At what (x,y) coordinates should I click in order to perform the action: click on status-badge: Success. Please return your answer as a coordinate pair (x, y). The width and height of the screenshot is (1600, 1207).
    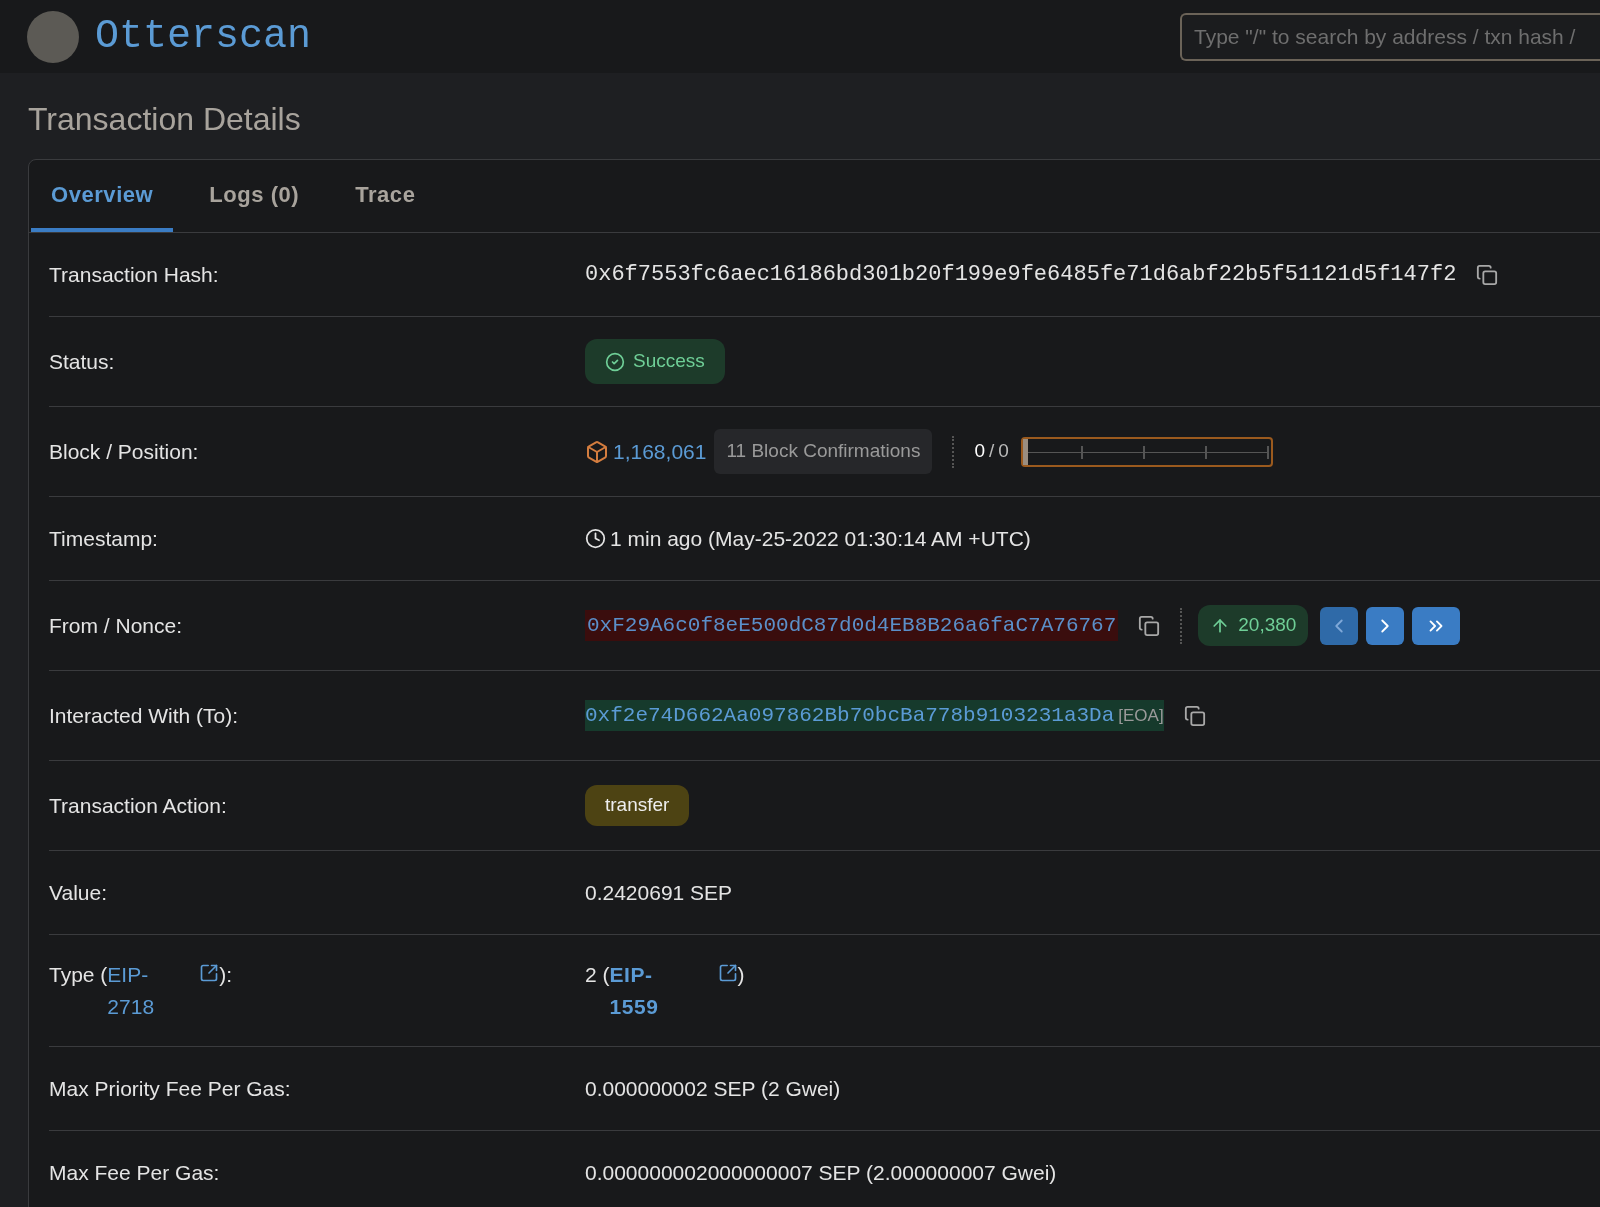
    Looking at the image, I should click on (655, 361).